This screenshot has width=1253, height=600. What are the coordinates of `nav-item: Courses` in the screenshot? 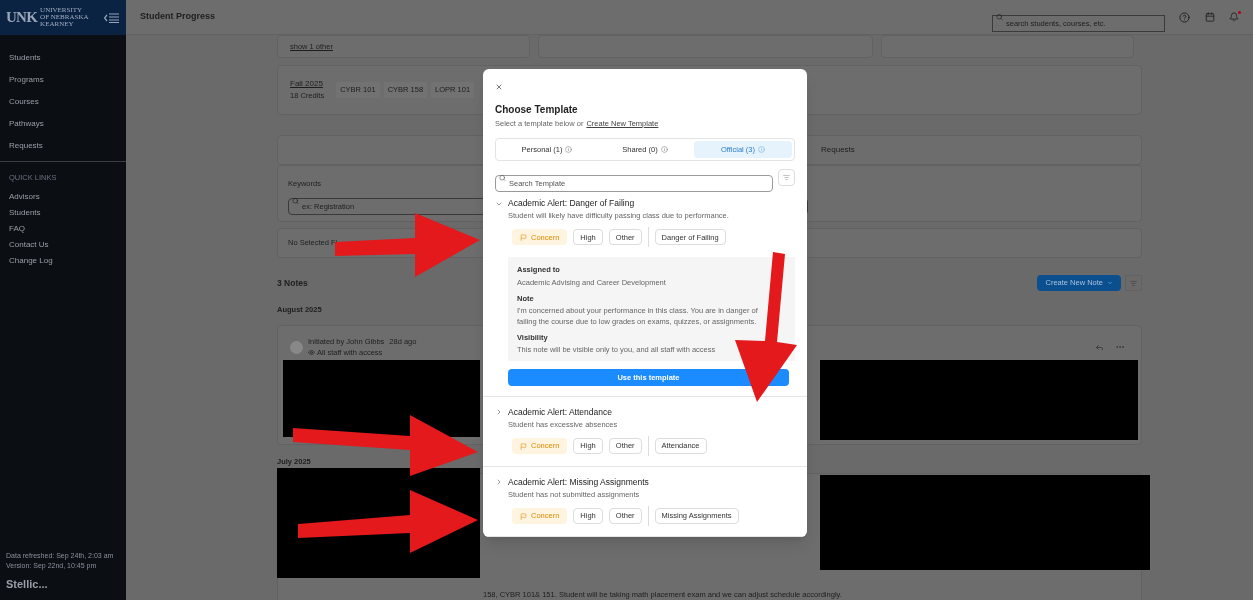 It's located at (63, 102).